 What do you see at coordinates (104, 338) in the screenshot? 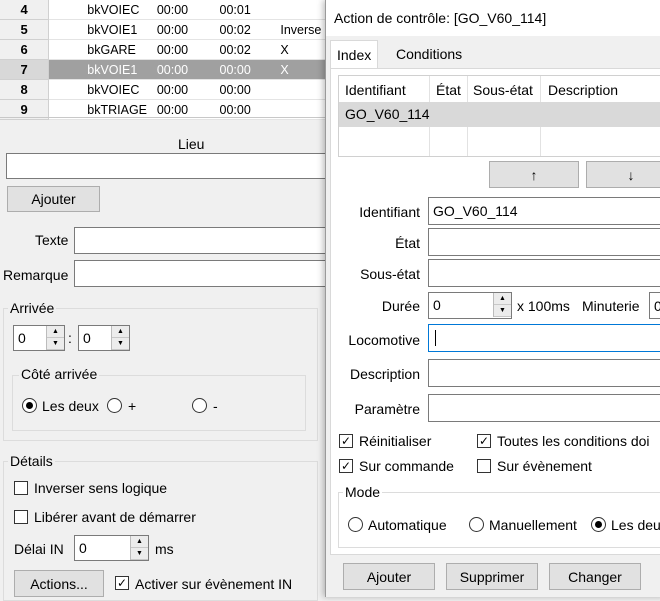
I see `arrivee-minute-spinner: 0 ▲ ▼` at bounding box center [104, 338].